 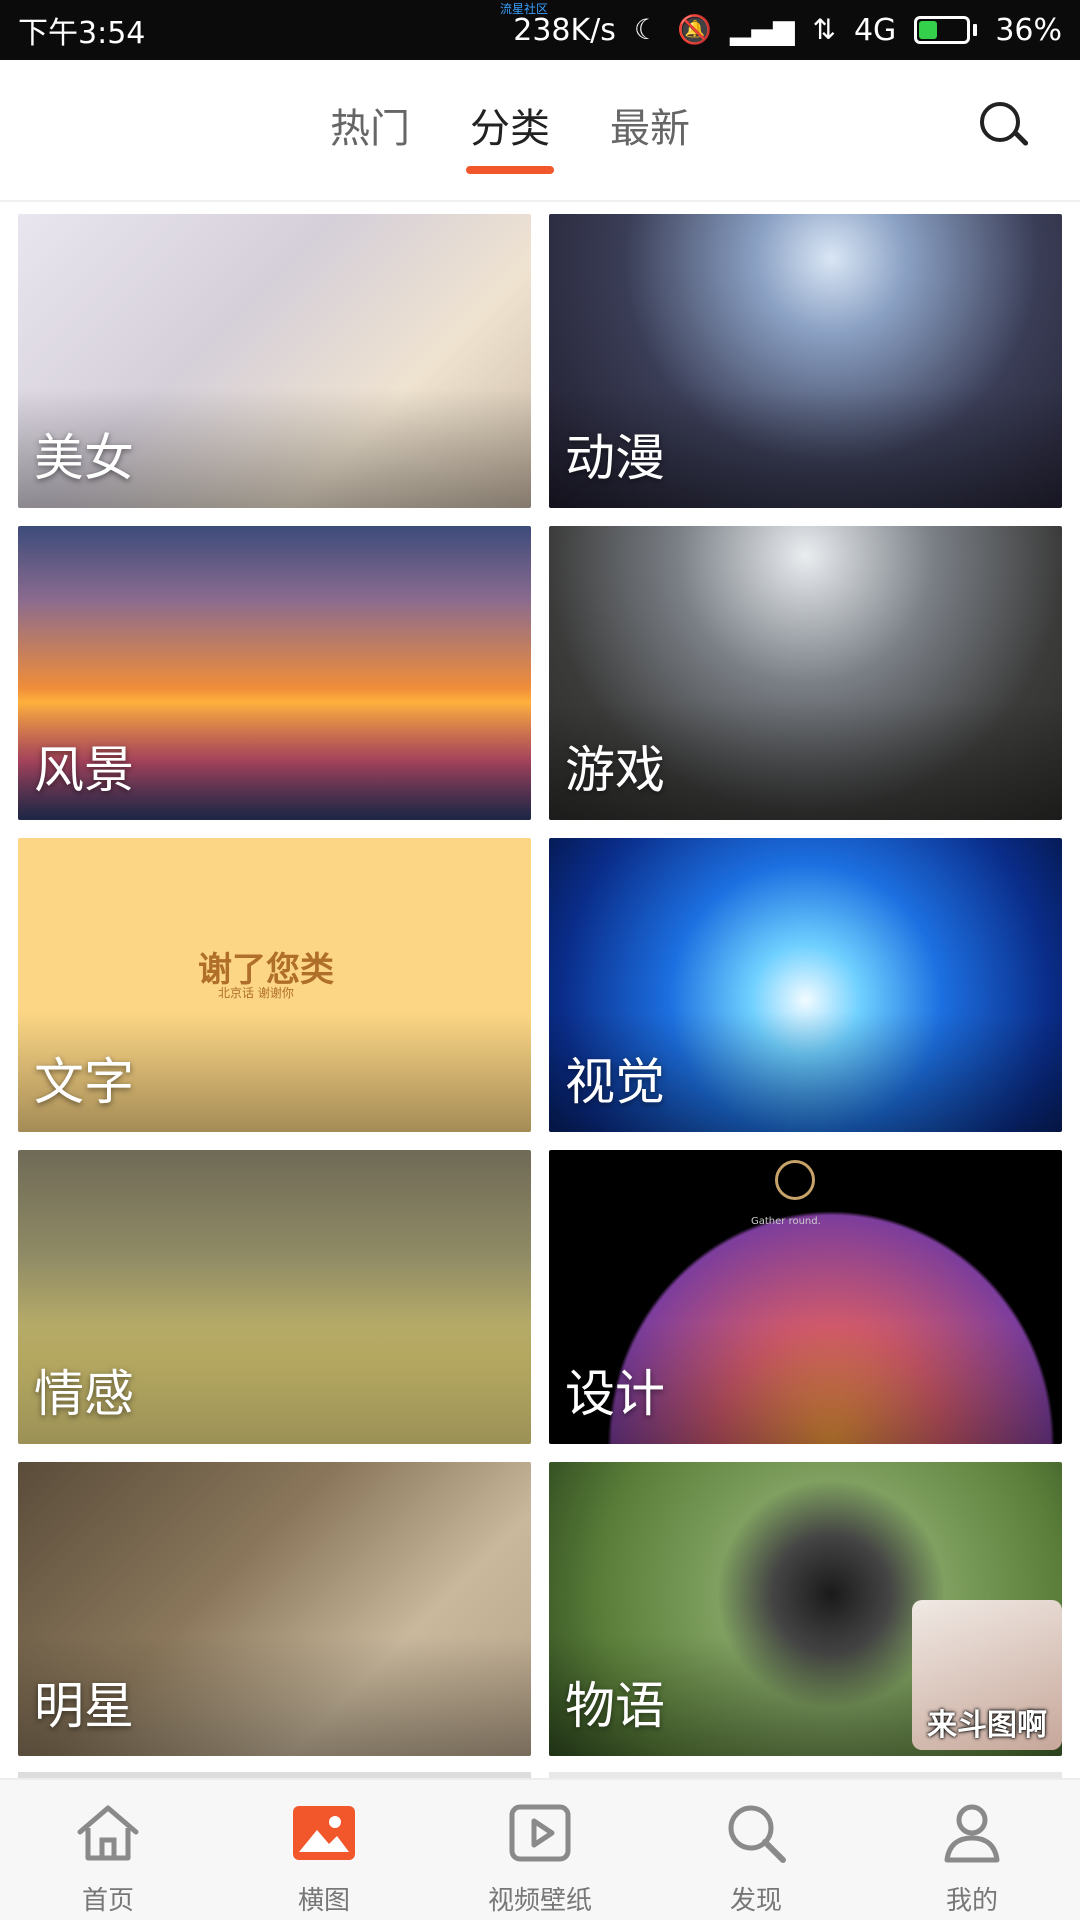 I want to click on discover-search-icon, so click(x=756, y=1833).